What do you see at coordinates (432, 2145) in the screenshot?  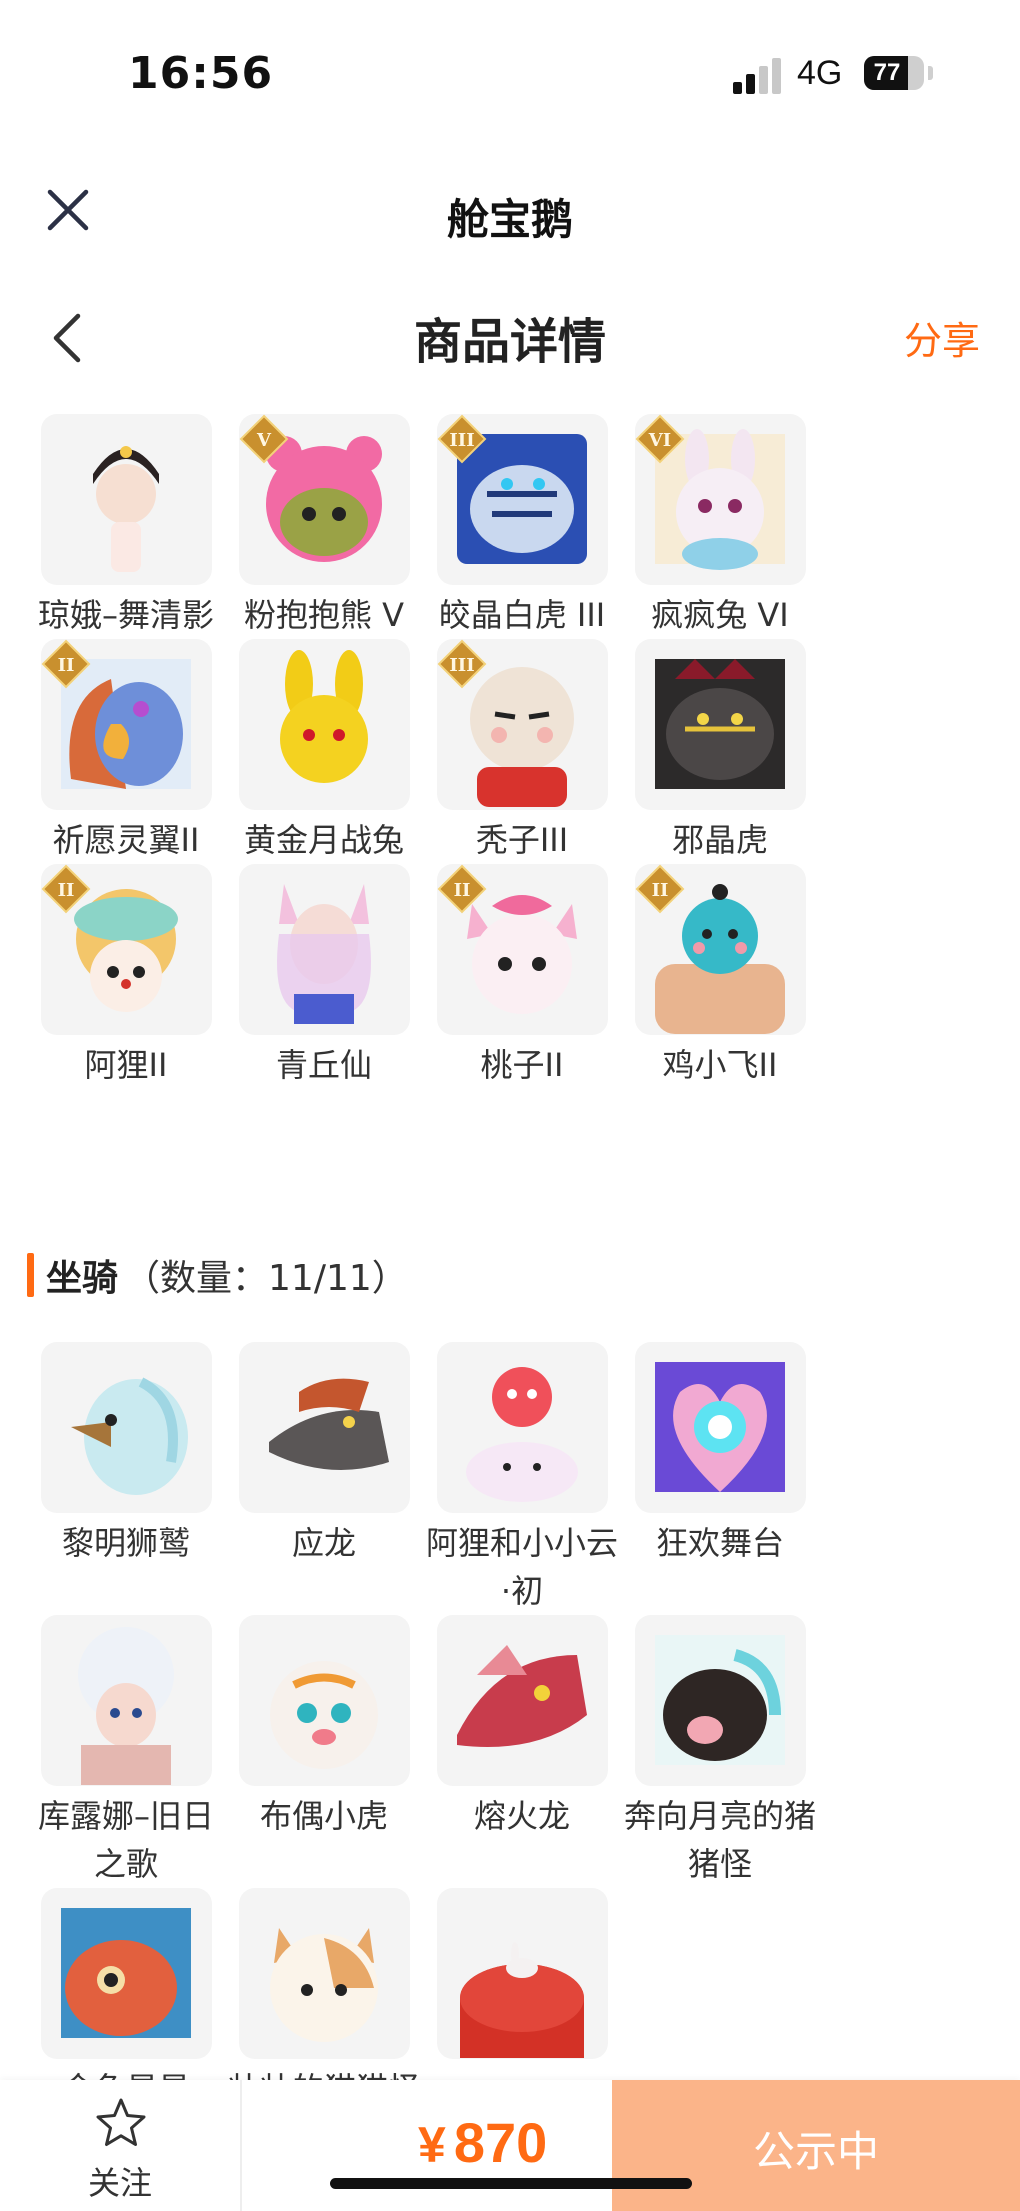 I see `currency-symbol: ¥` at bounding box center [432, 2145].